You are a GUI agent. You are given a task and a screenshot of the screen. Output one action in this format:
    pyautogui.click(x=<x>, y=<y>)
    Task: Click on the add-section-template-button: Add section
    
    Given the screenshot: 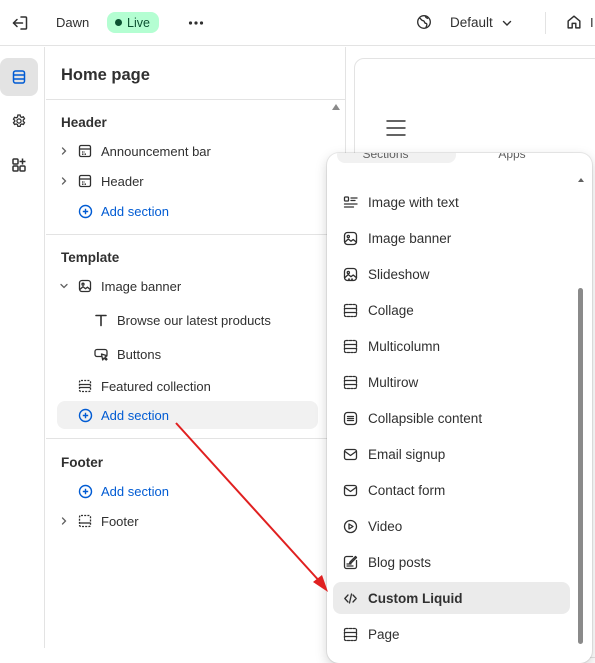 What is the action you would take?
    pyautogui.click(x=187, y=415)
    